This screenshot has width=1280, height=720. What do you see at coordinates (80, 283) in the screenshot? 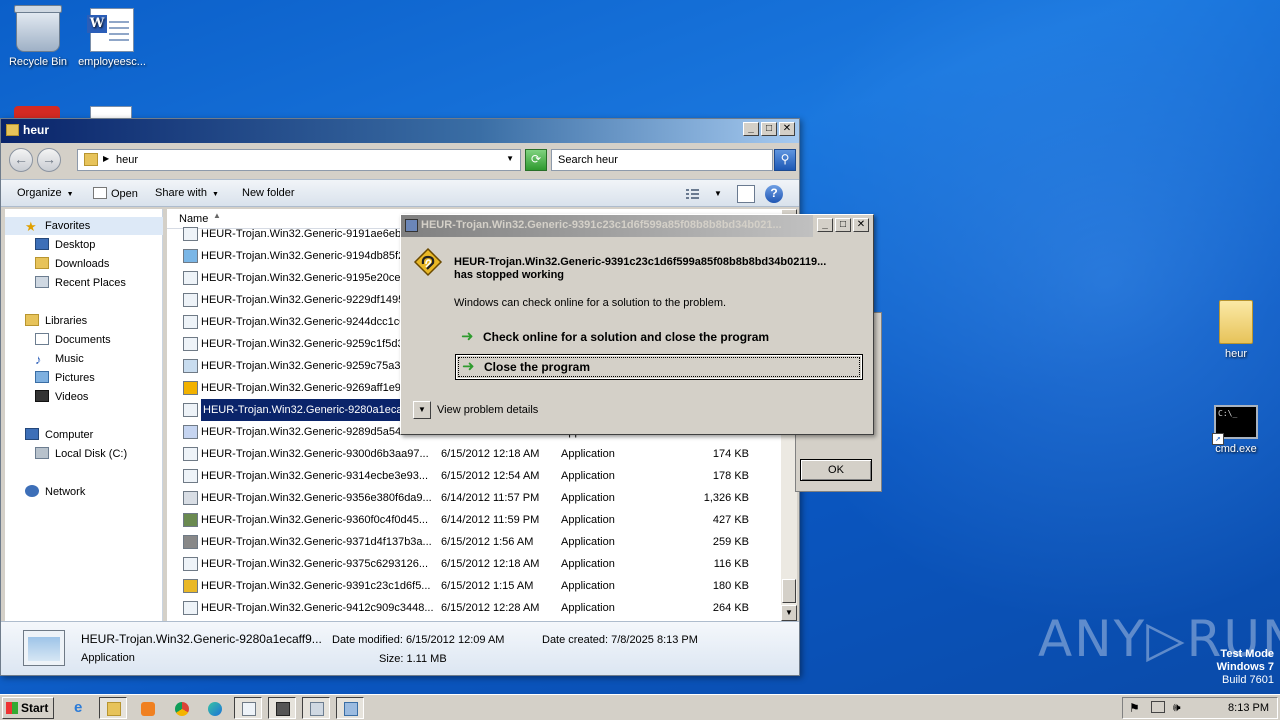
I see `nav-recent-places: Recent Places` at bounding box center [80, 283].